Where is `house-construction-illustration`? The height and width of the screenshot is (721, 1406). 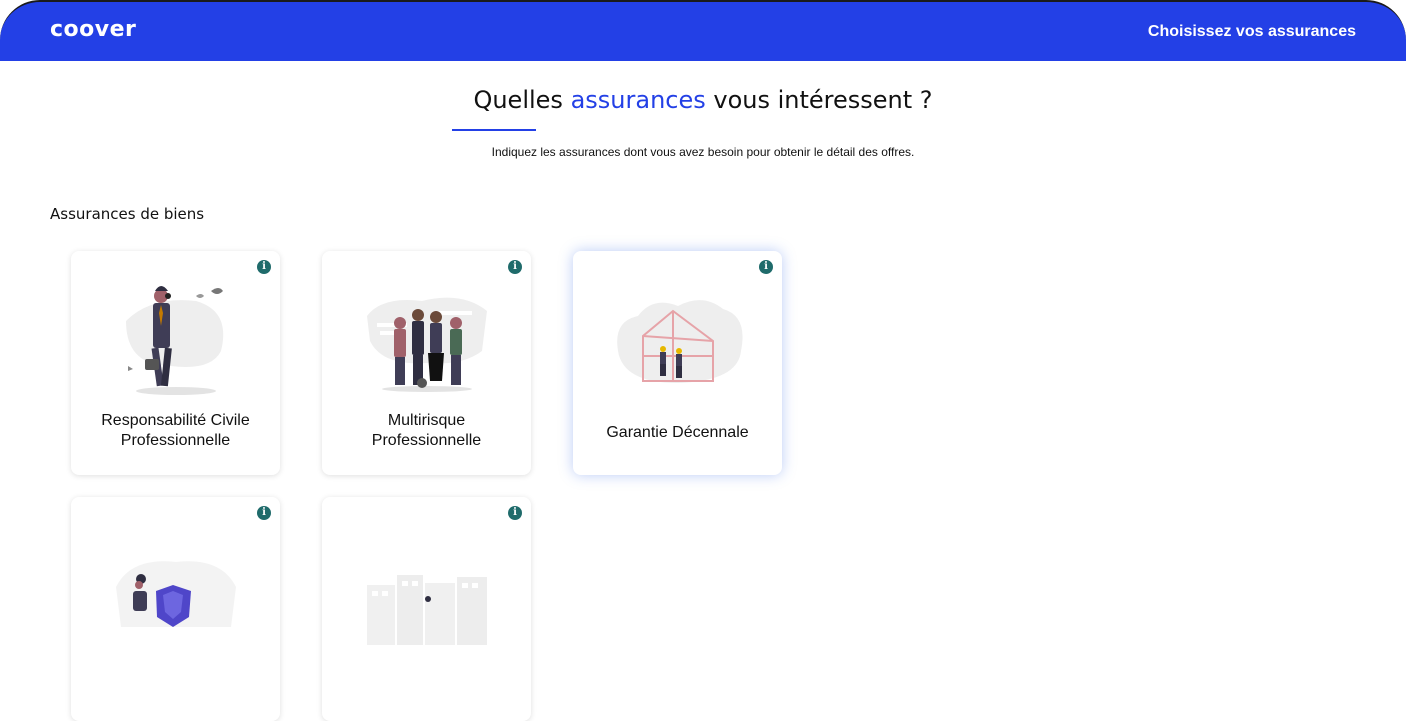
house-construction-illustration is located at coordinates (680, 341).